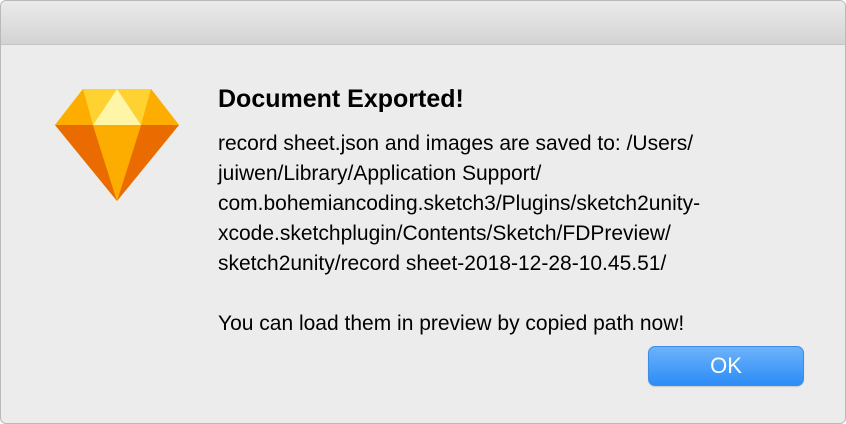  Describe the element at coordinates (726, 366) in the screenshot. I see `ok-button: OK` at that location.